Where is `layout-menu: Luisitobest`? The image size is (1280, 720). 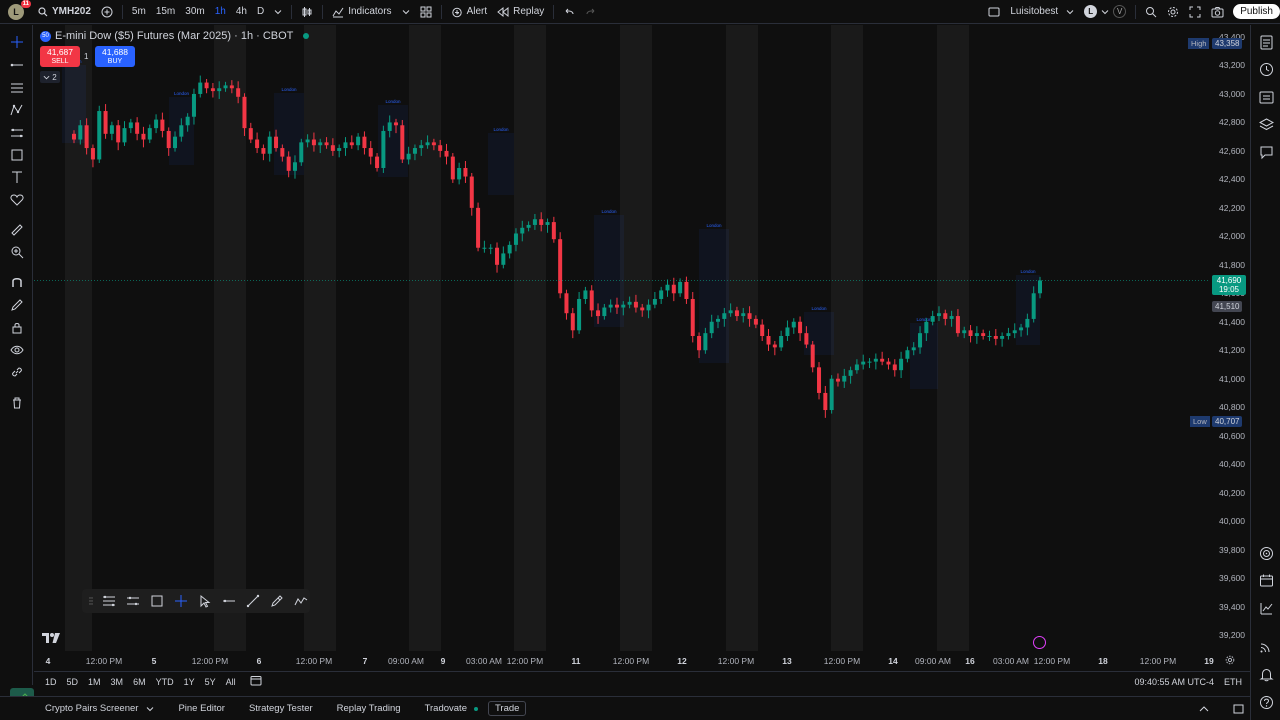 layout-menu: Luisitobest is located at coordinates (1031, 12).